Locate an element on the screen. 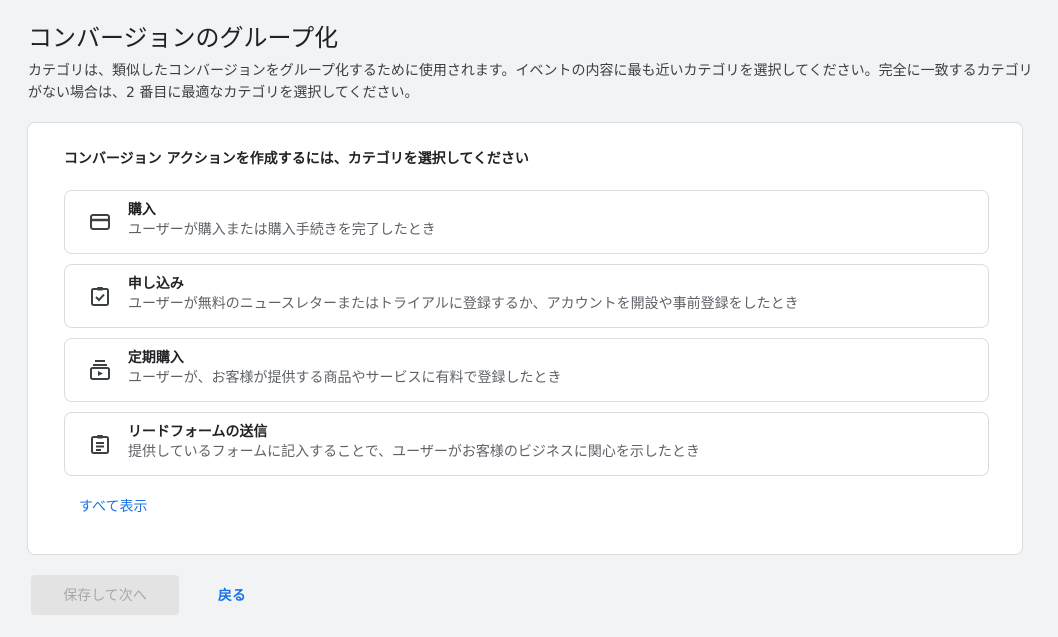 This screenshot has width=1058, height=637. option-title: 申し込み is located at coordinates (156, 284).